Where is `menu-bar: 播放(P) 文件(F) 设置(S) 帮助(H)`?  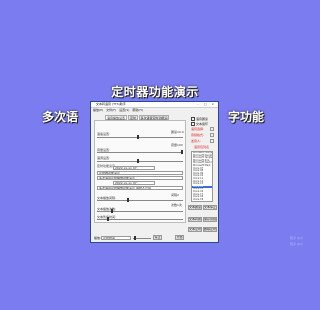 menu-bar: 播放(P) 文件(F) 设置(S) 帮助(H) is located at coordinates (119, 110).